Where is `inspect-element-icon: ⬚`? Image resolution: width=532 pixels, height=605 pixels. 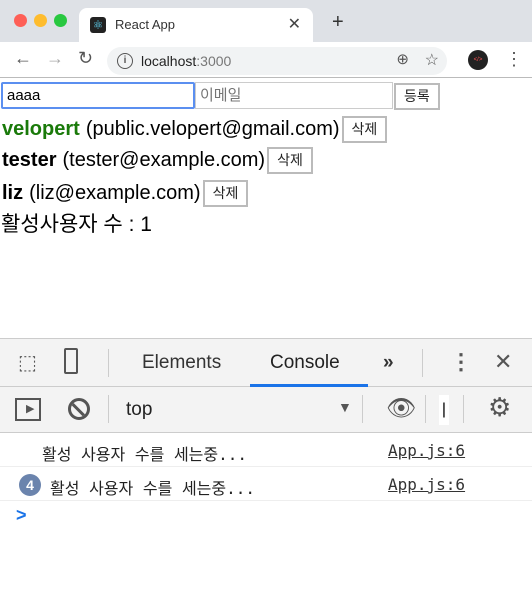 inspect-element-icon: ⬚ is located at coordinates (27, 362).